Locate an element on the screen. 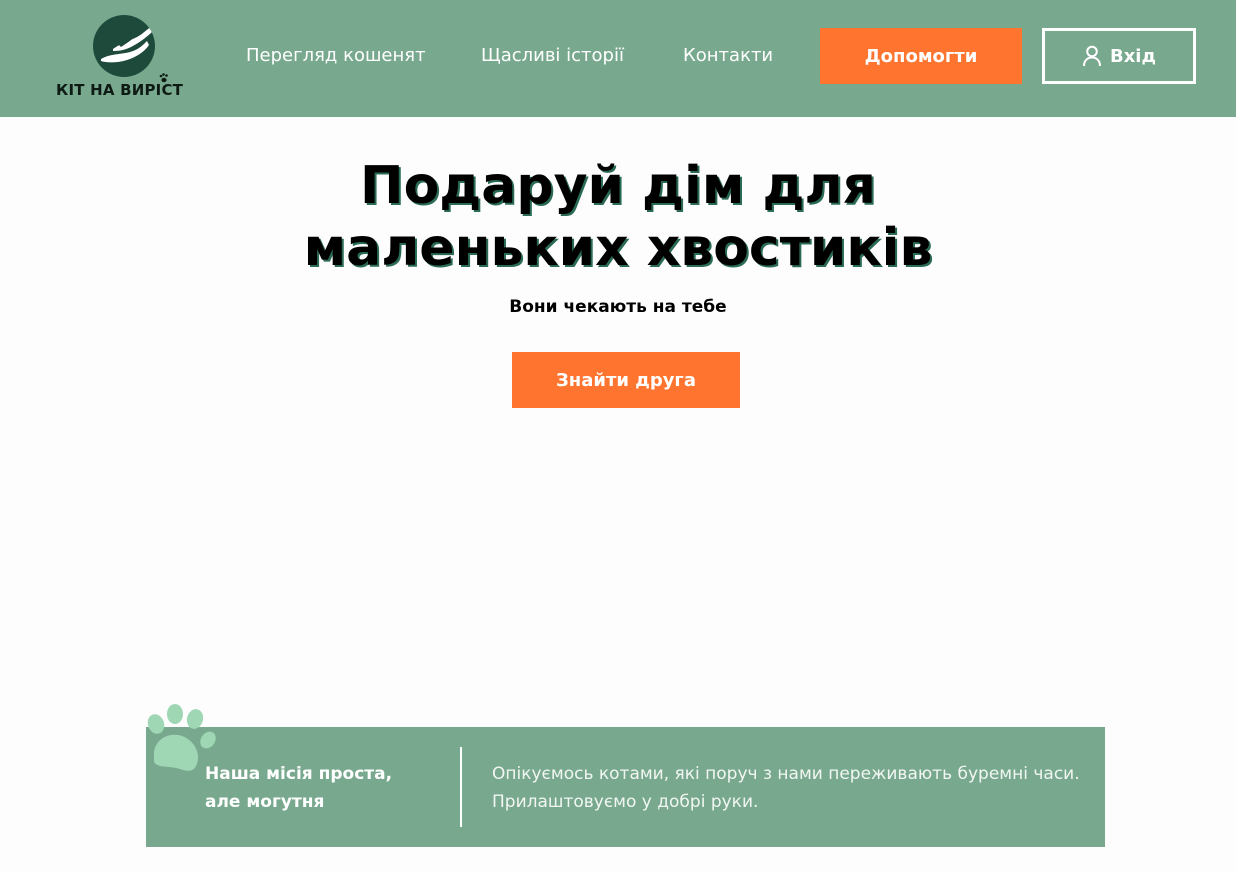 The width and height of the screenshot is (1236, 872). help-button-label: Допомогти is located at coordinates (921, 56).